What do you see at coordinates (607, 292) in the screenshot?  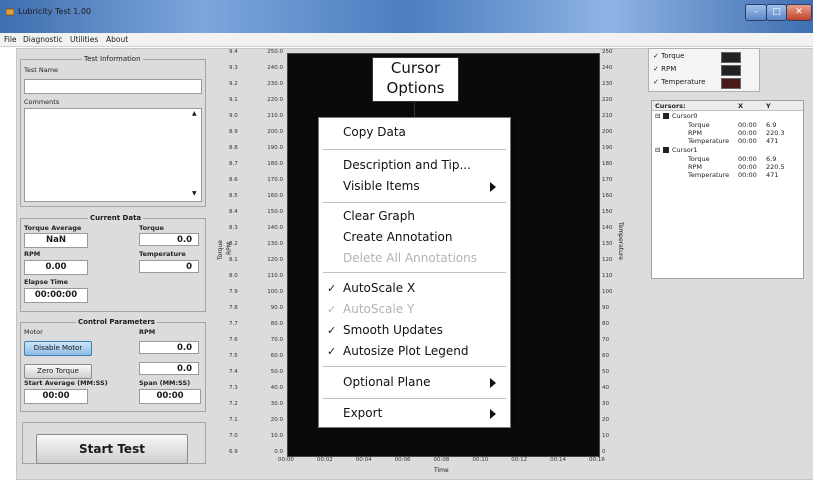 I see `temperature-axis-tick: 100` at bounding box center [607, 292].